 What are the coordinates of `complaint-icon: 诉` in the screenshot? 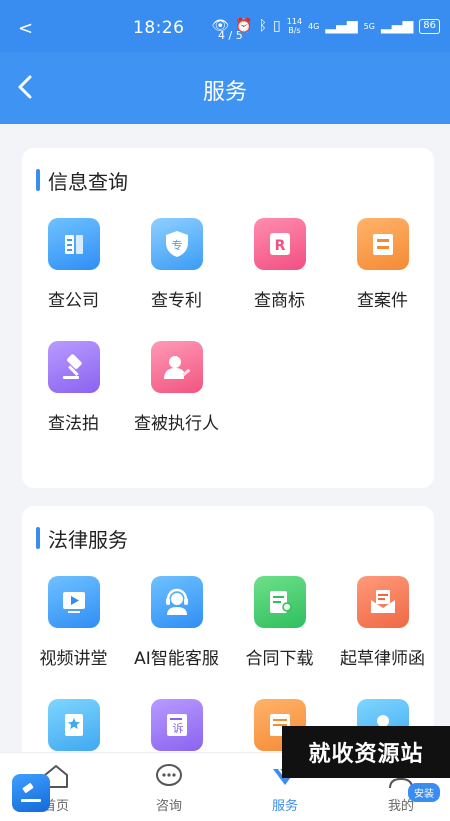 It's located at (176, 725).